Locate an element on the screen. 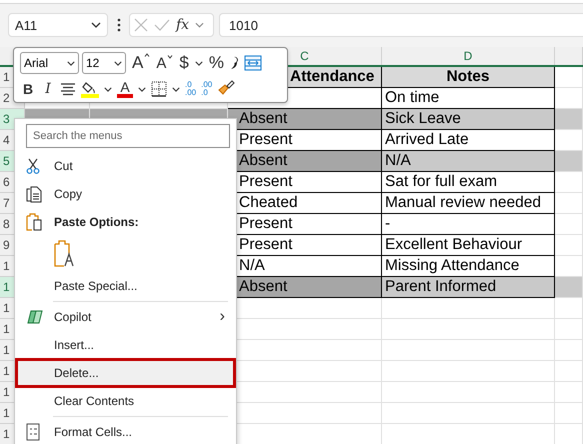 Image resolution: width=583 pixels, height=444 pixels. format-cells-icon is located at coordinates (33, 432).